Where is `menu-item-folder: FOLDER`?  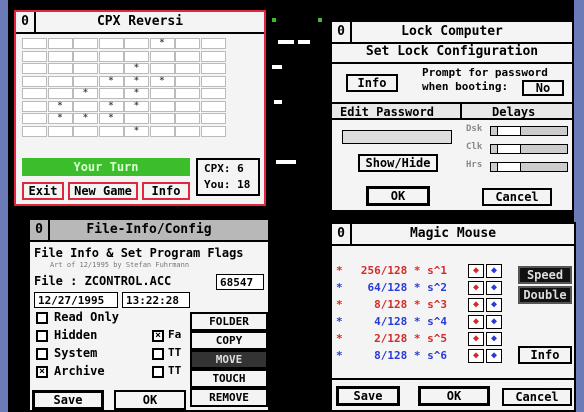
menu-item-folder: FOLDER is located at coordinates (229, 321).